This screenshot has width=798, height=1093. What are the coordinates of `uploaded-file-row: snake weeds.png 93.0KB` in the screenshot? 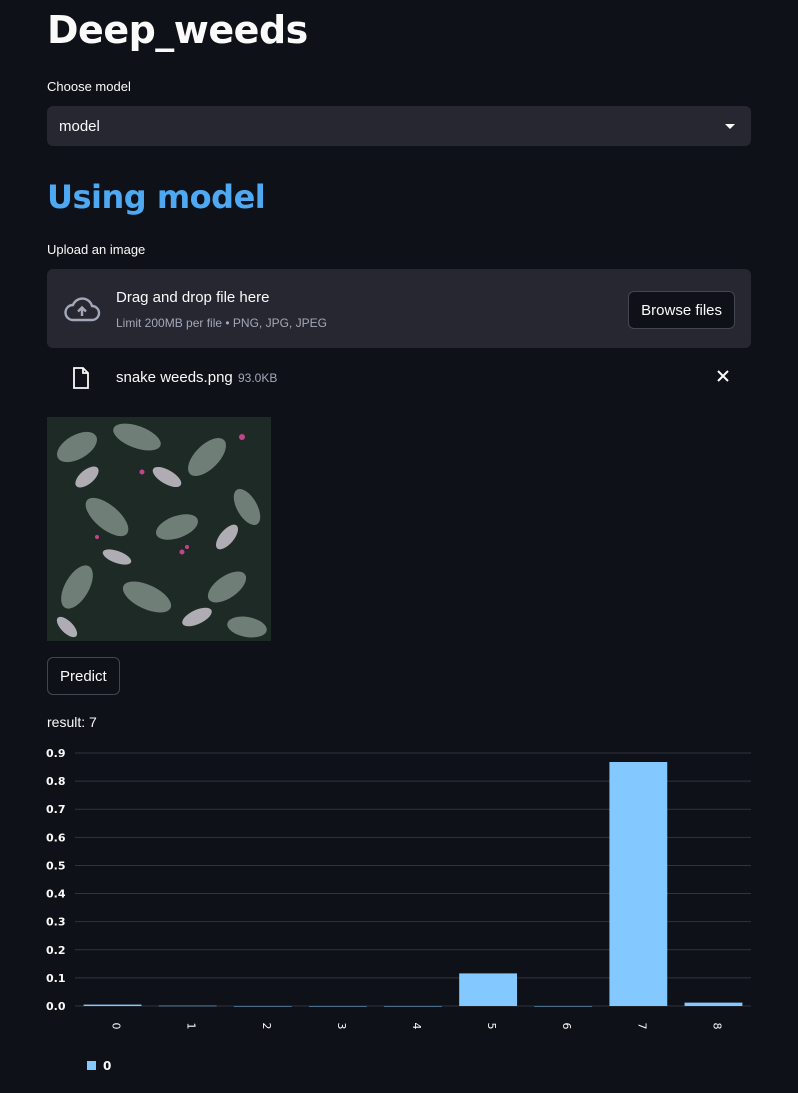 It's located at (399, 378).